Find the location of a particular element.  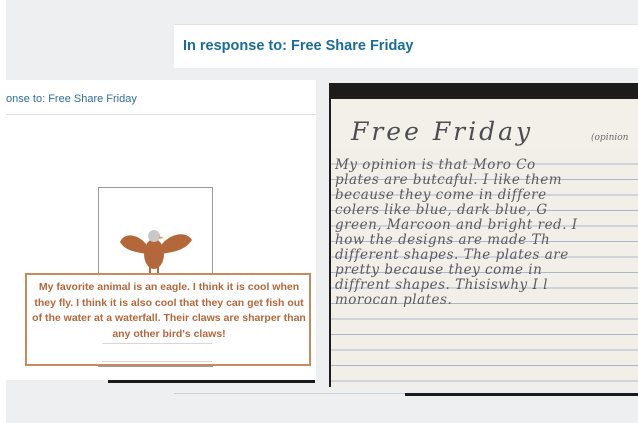

post-heading: onse to: Free Share Friday is located at coordinates (71, 99).